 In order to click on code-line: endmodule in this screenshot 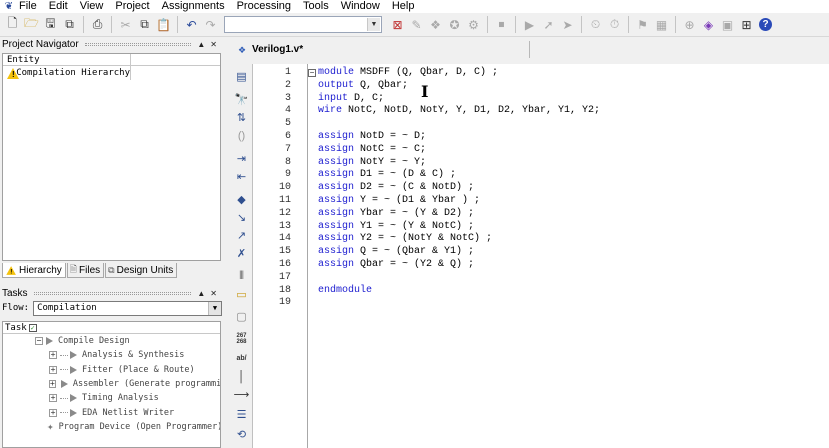, I will do `click(345, 290)`.